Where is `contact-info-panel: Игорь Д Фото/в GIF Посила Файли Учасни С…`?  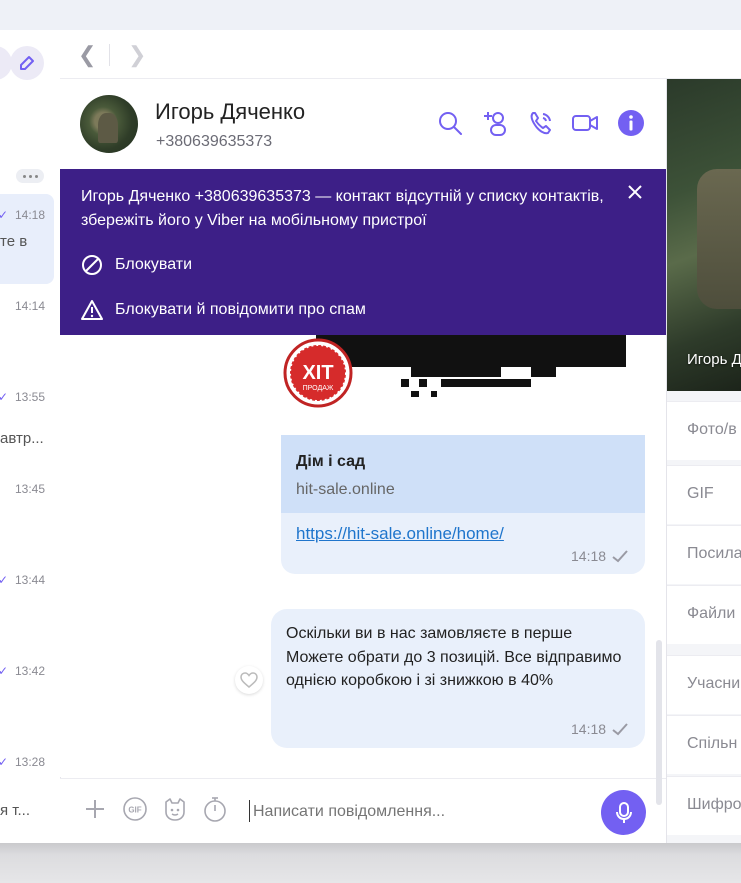 contact-info-panel: Игорь Д Фото/в GIF Посила Файли Учасни С… is located at coordinates (703, 461).